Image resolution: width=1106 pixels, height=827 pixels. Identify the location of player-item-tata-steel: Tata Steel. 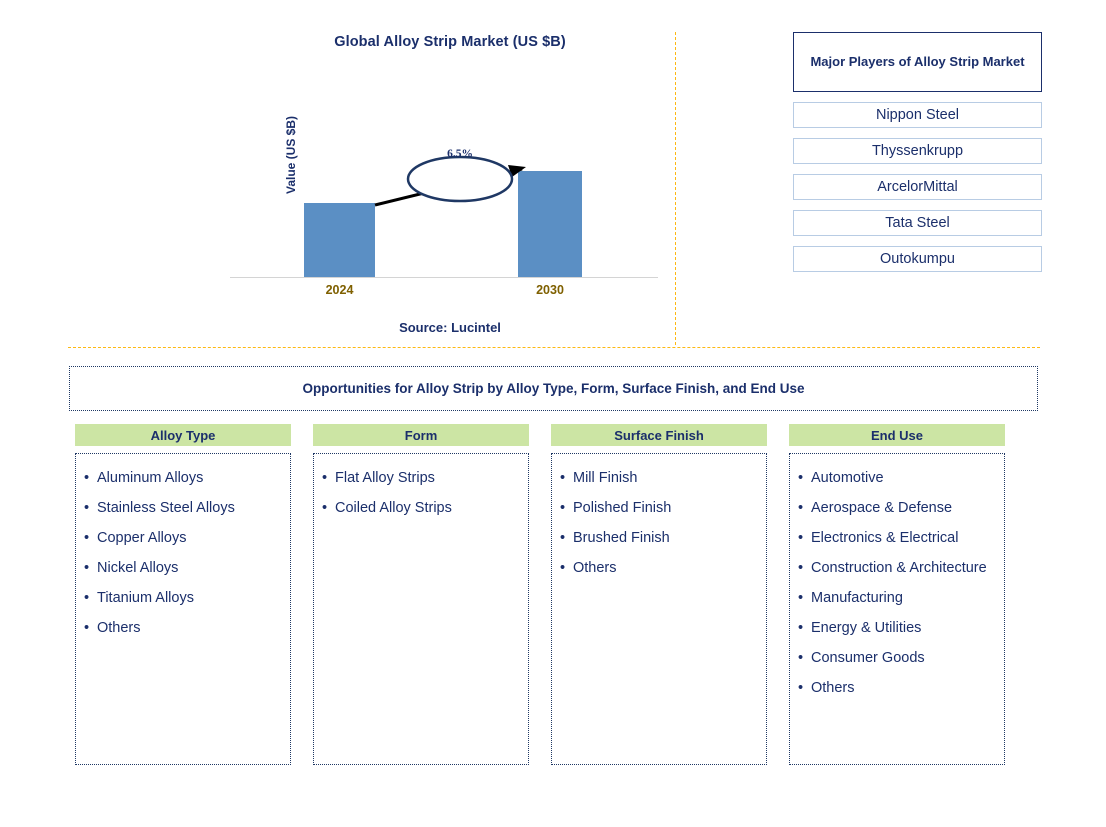
(917, 223).